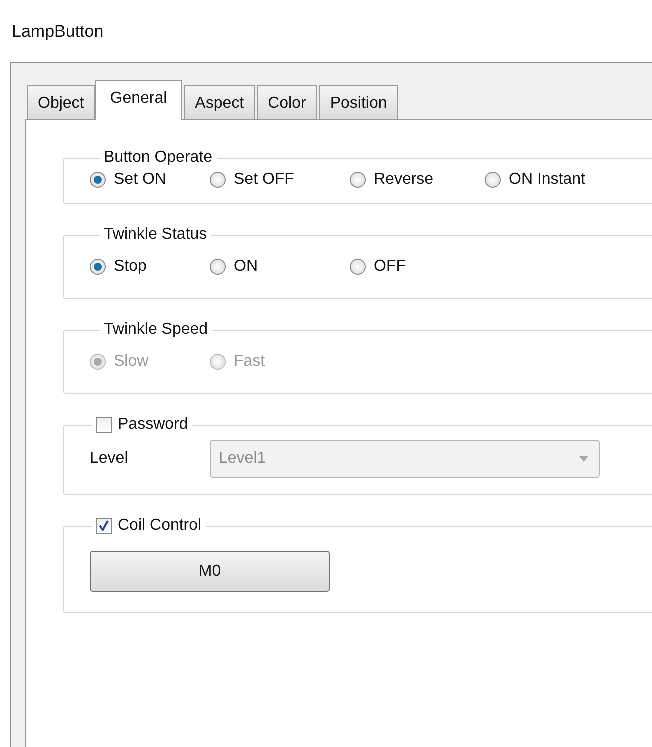  Describe the element at coordinates (138, 100) in the screenshot. I see `tab: General` at that location.